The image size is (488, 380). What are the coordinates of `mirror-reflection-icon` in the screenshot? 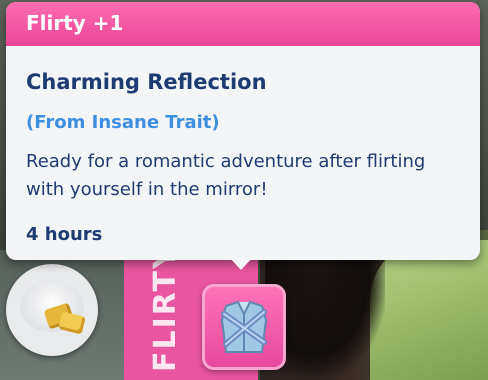 It's located at (244, 326).